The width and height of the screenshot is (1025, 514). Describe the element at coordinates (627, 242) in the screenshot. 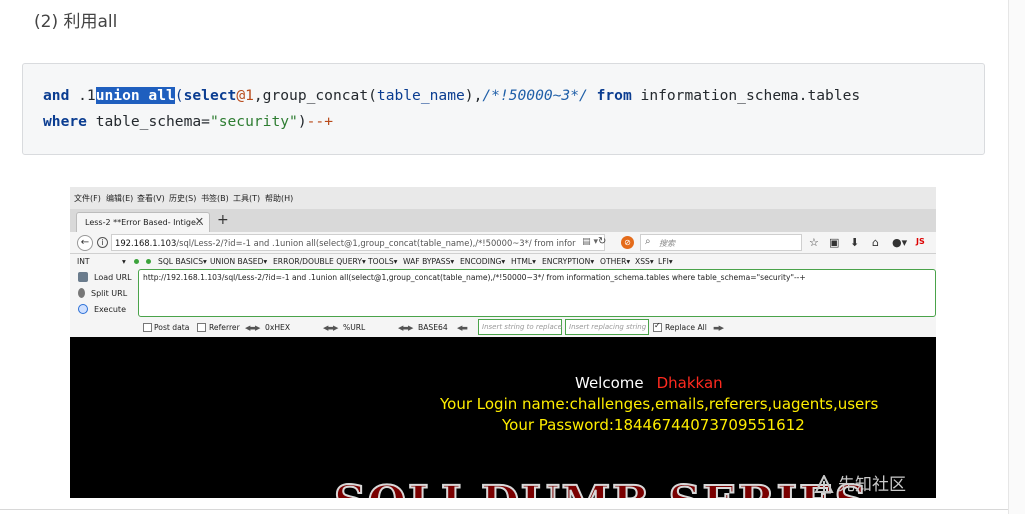

I see `block-icon: ⊘` at that location.